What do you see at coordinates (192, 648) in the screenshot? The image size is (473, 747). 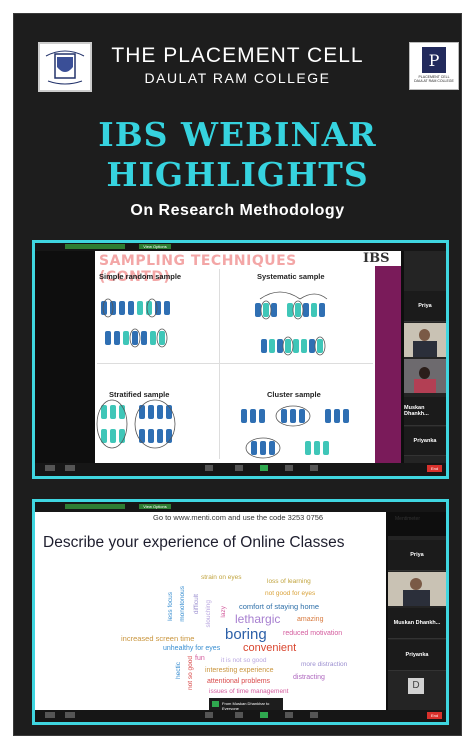 I see `word-14: unhealthy for eyes` at bounding box center [192, 648].